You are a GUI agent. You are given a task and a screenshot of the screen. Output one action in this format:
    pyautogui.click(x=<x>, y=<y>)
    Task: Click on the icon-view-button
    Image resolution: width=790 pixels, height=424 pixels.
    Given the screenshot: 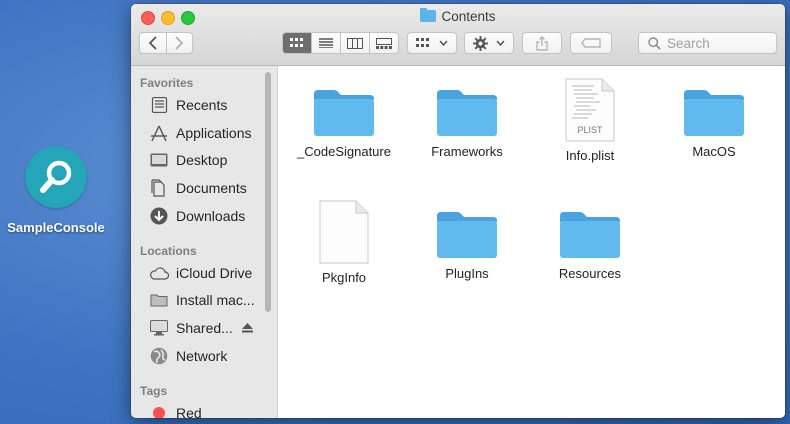 What is the action you would take?
    pyautogui.click(x=297, y=43)
    